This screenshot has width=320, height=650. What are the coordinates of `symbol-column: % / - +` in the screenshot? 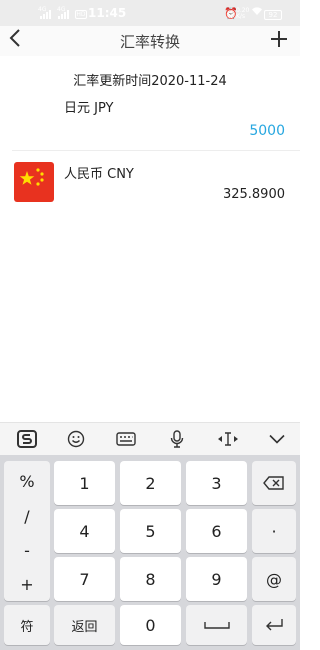 It's located at (27, 531).